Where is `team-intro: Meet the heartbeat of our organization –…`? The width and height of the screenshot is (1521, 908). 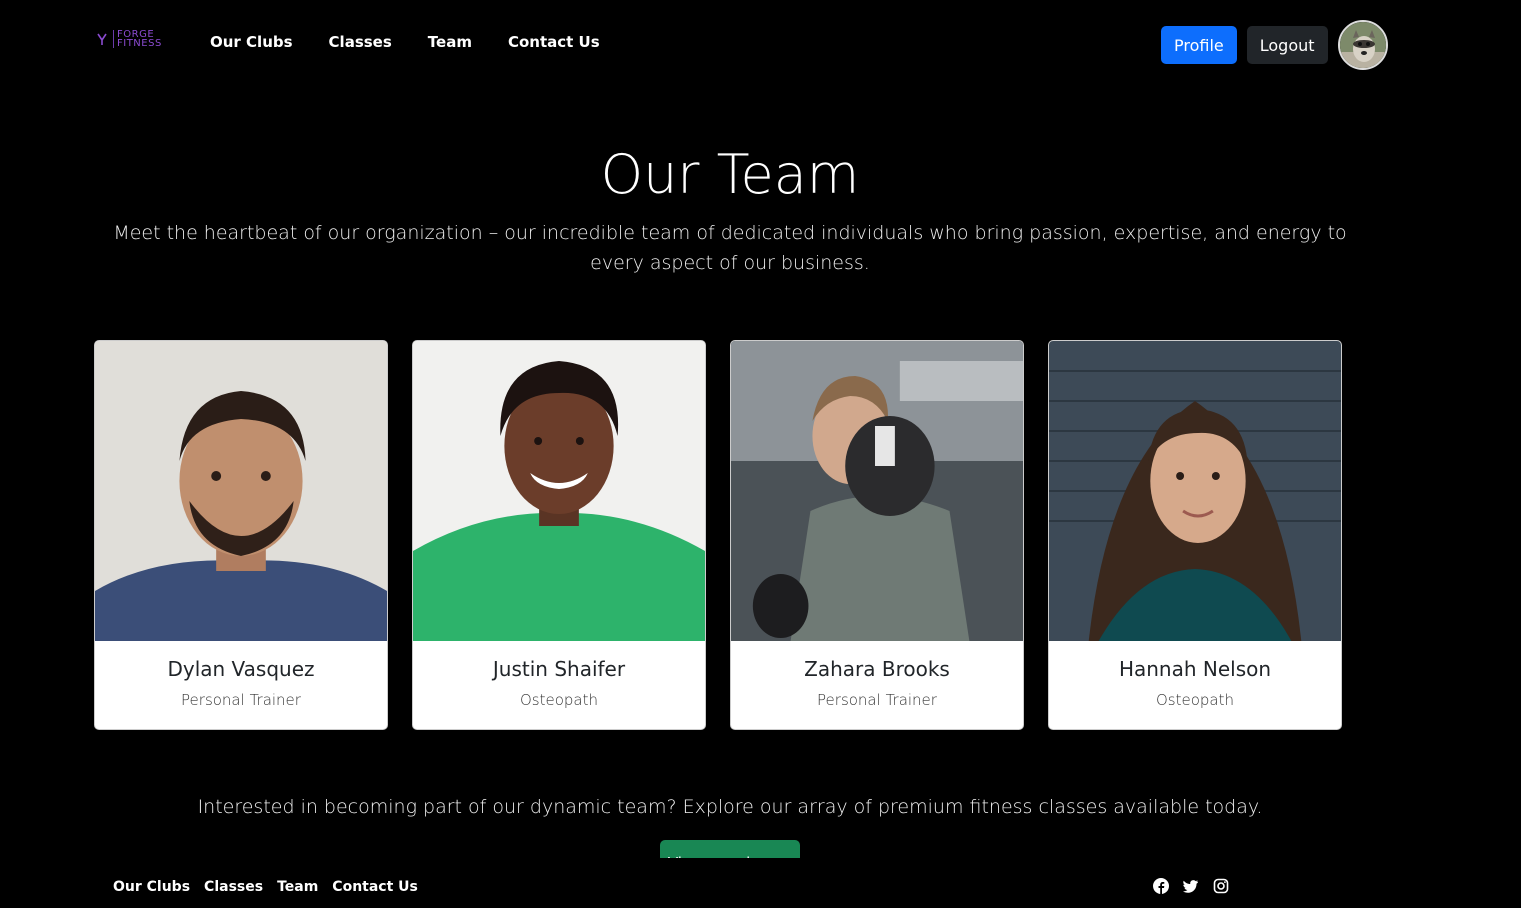
team-intro: Meet the heartbeat of our organization –… is located at coordinates (730, 248).